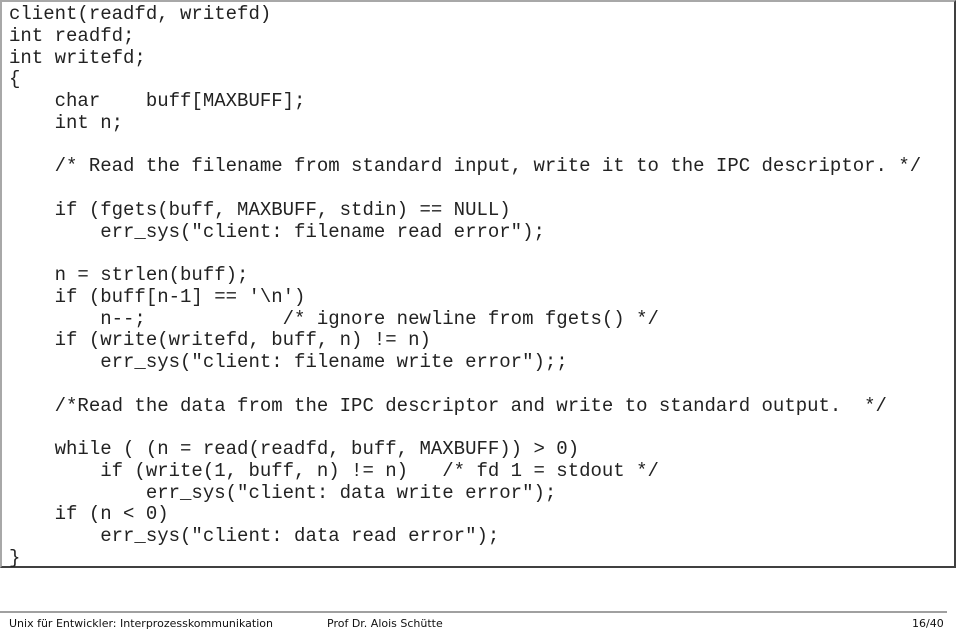 This screenshot has height=631, width=960. What do you see at coordinates (129, 275) in the screenshot?
I see `code-line: n = strlen(buff);` at bounding box center [129, 275].